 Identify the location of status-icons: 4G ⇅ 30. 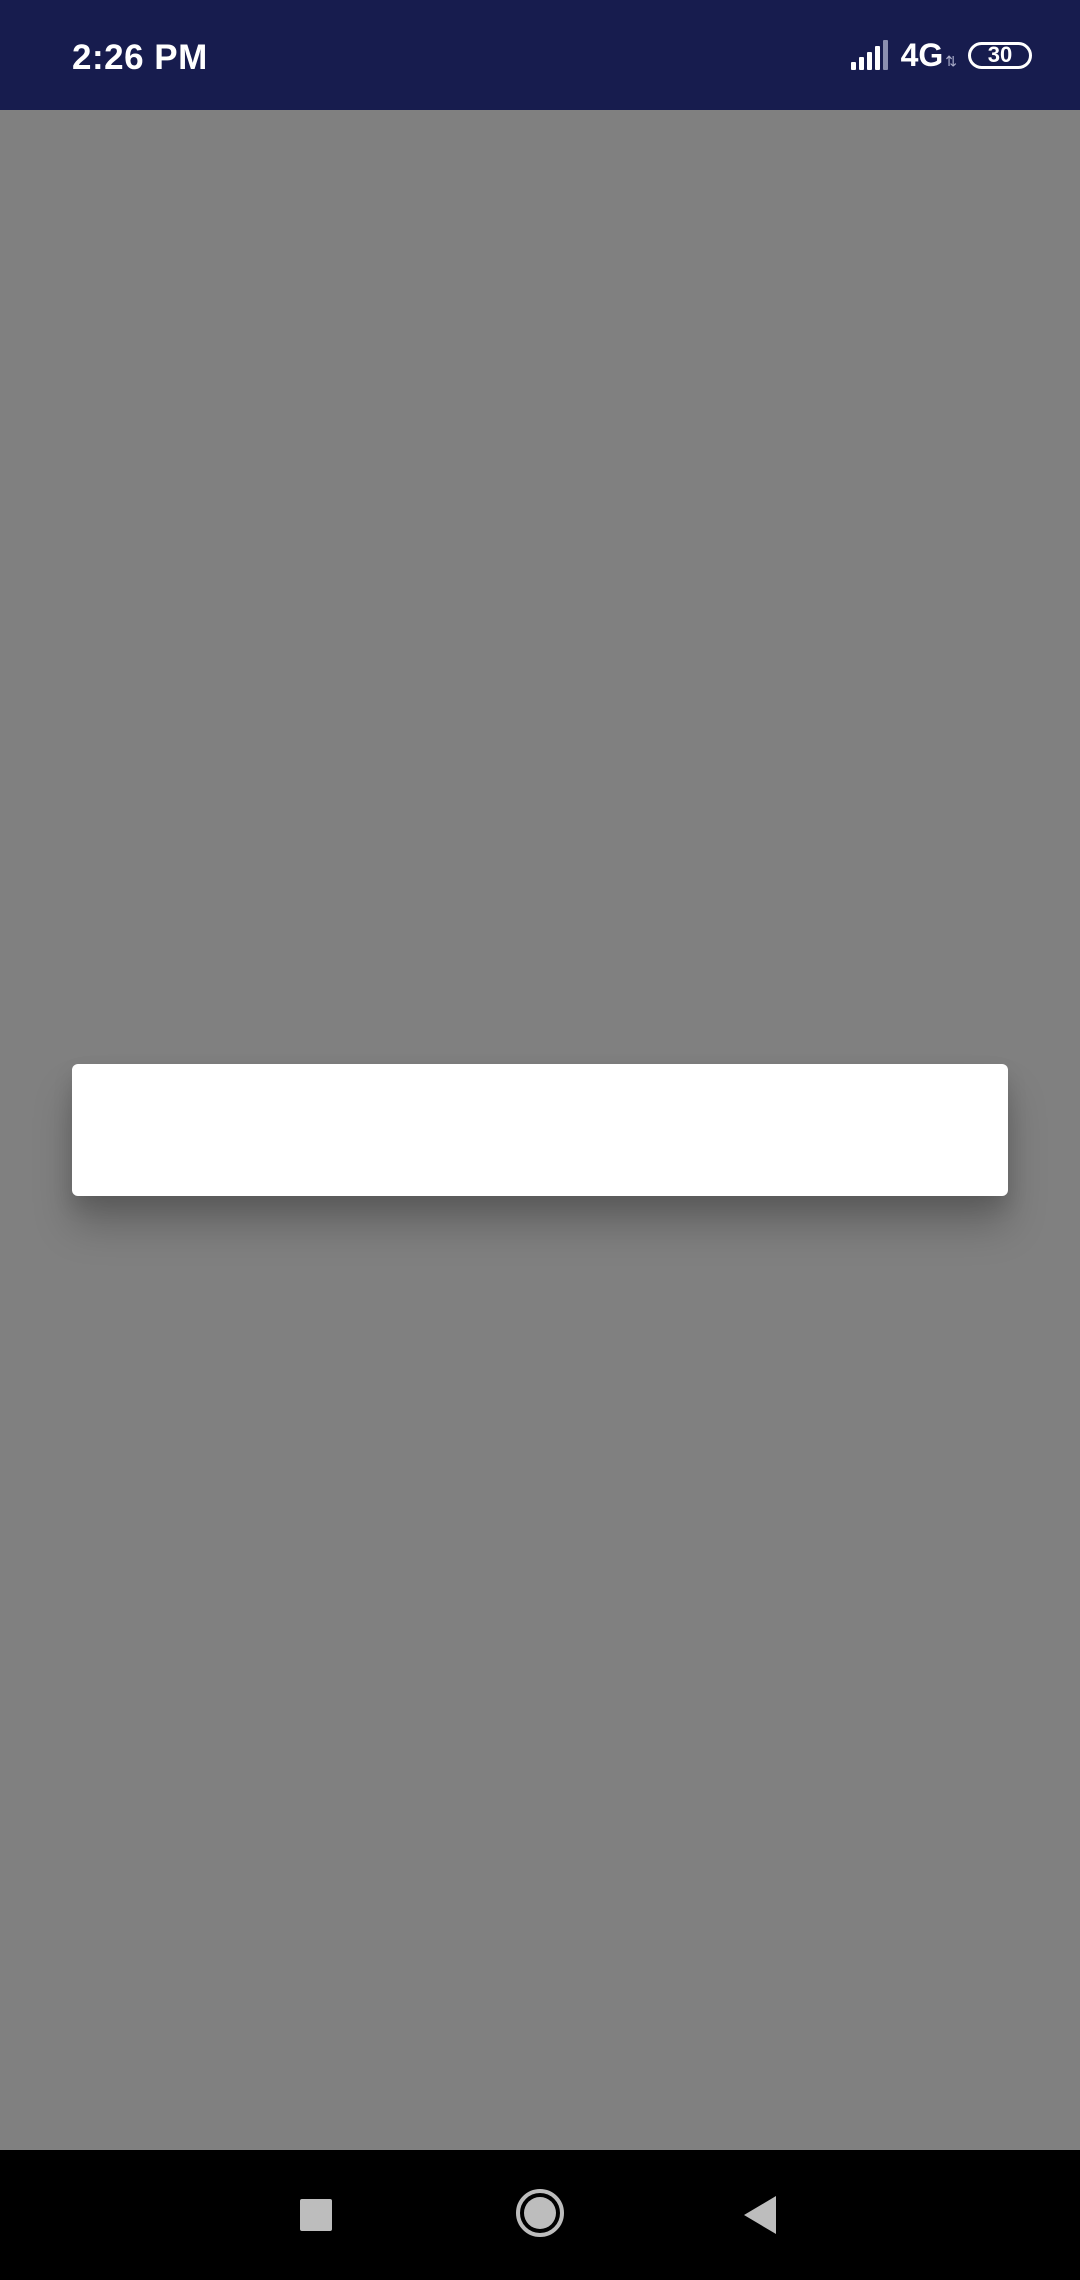
(941, 55).